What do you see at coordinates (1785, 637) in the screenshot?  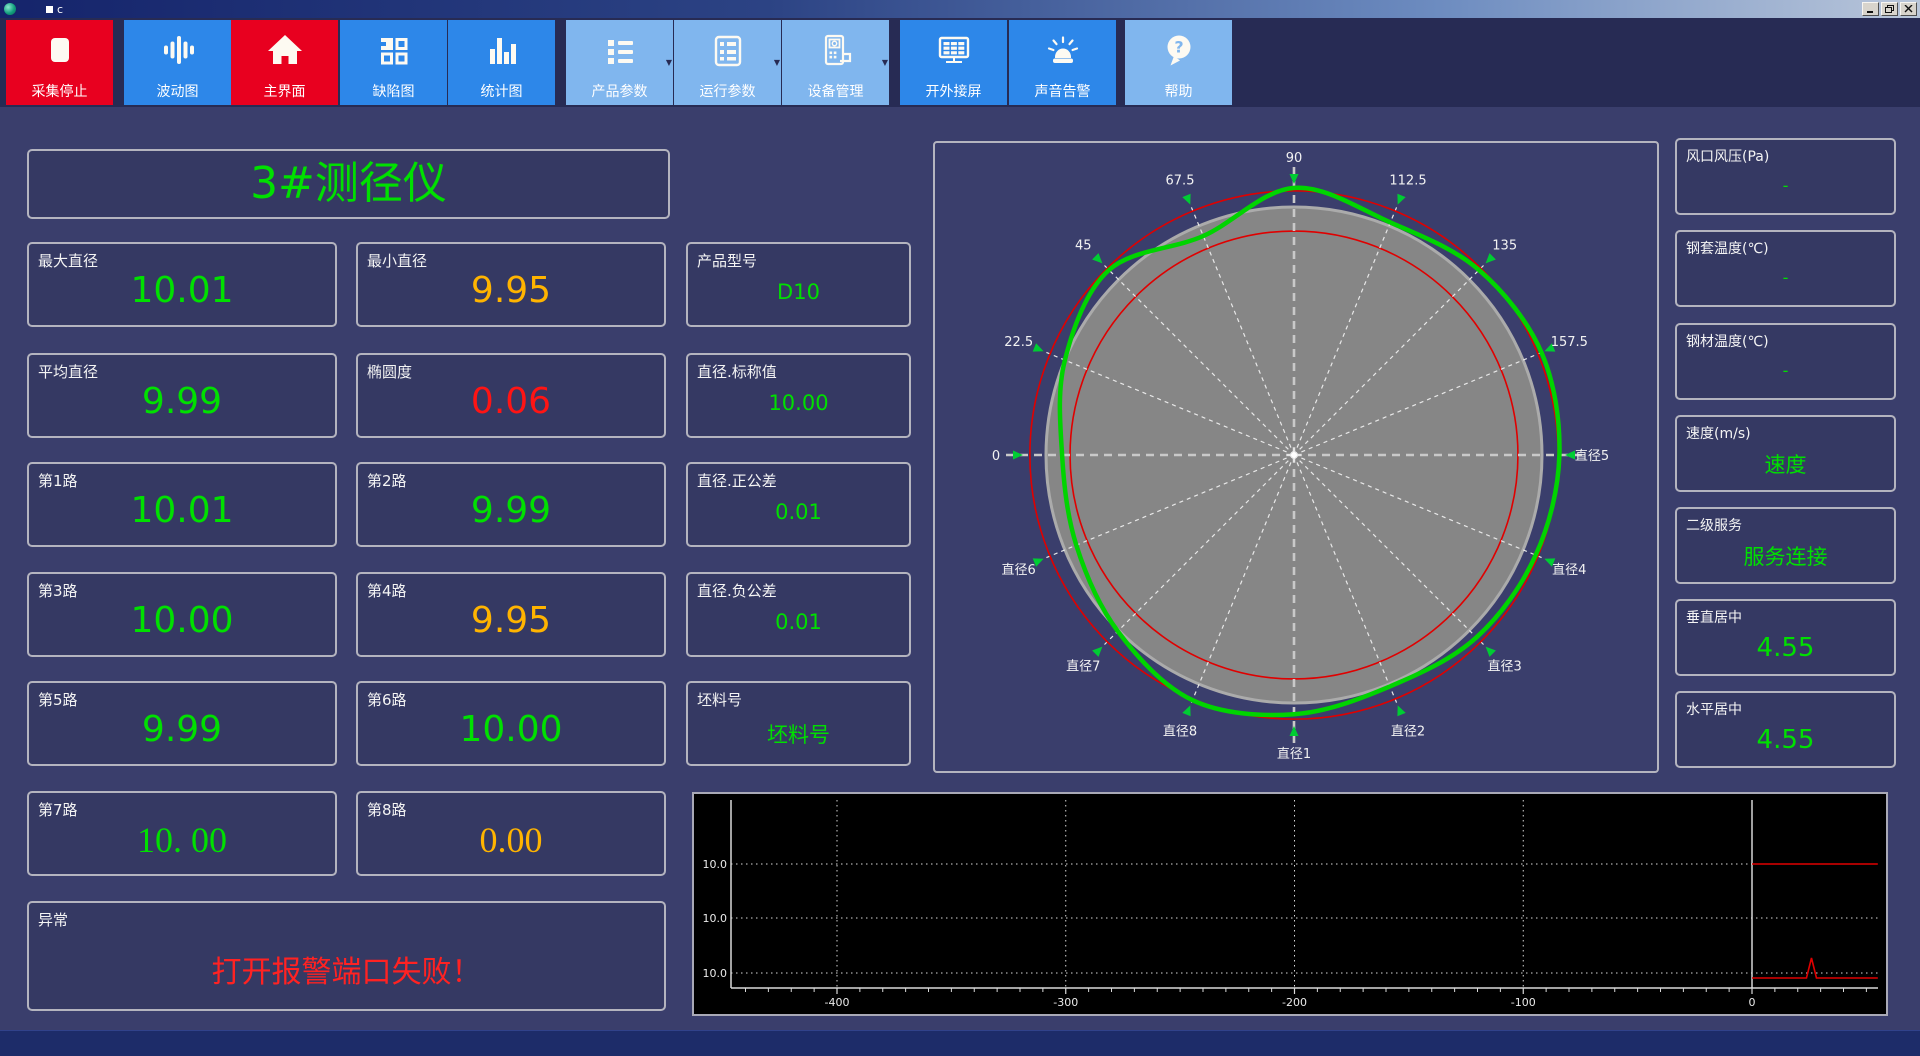 I see `status-box-vertical-center: 垂直居中 4.55` at bounding box center [1785, 637].